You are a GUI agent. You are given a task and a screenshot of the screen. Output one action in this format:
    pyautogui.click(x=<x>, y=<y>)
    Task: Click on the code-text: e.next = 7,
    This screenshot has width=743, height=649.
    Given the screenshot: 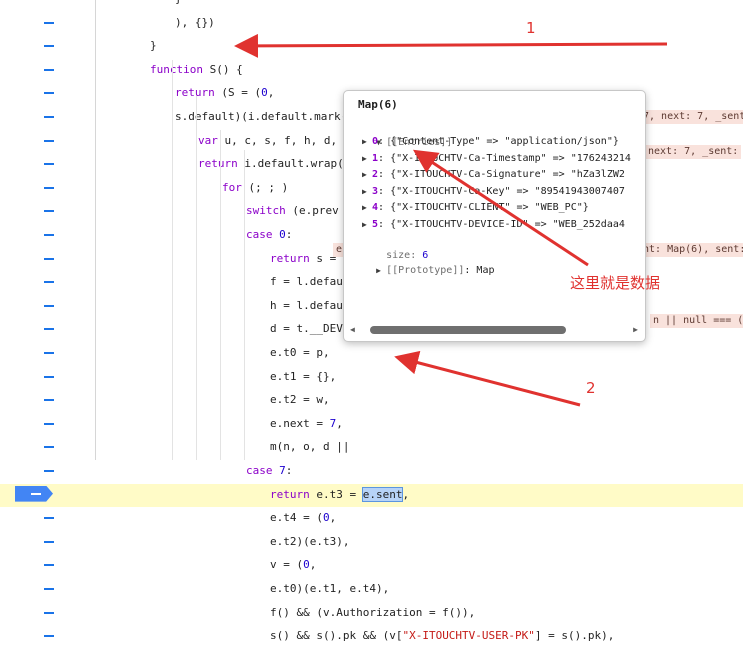 What is the action you would take?
    pyautogui.click(x=306, y=423)
    